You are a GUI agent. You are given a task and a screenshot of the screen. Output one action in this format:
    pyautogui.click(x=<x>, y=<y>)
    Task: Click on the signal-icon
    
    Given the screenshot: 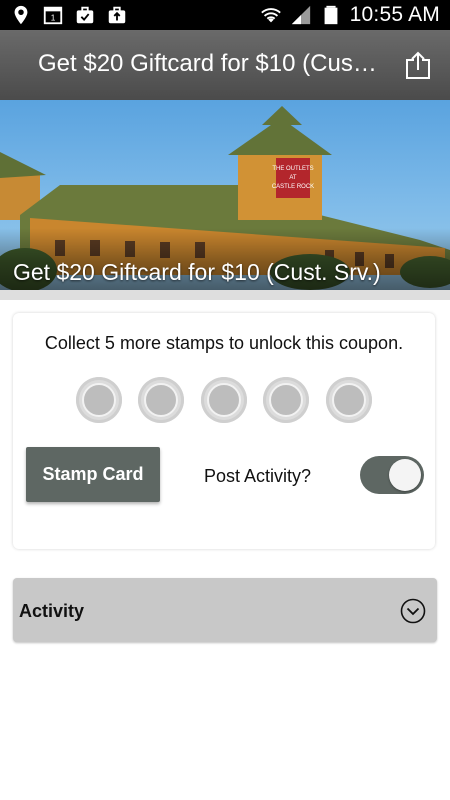 What is the action you would take?
    pyautogui.click(x=300, y=15)
    